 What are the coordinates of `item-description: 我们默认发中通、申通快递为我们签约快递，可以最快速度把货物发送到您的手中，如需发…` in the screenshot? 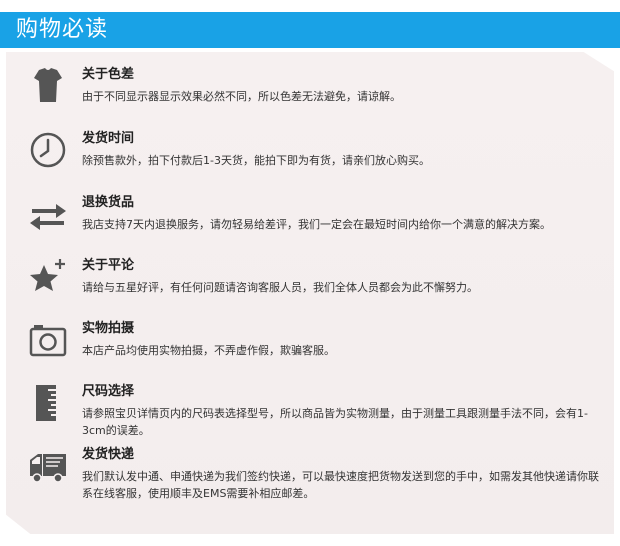 It's located at (340, 485).